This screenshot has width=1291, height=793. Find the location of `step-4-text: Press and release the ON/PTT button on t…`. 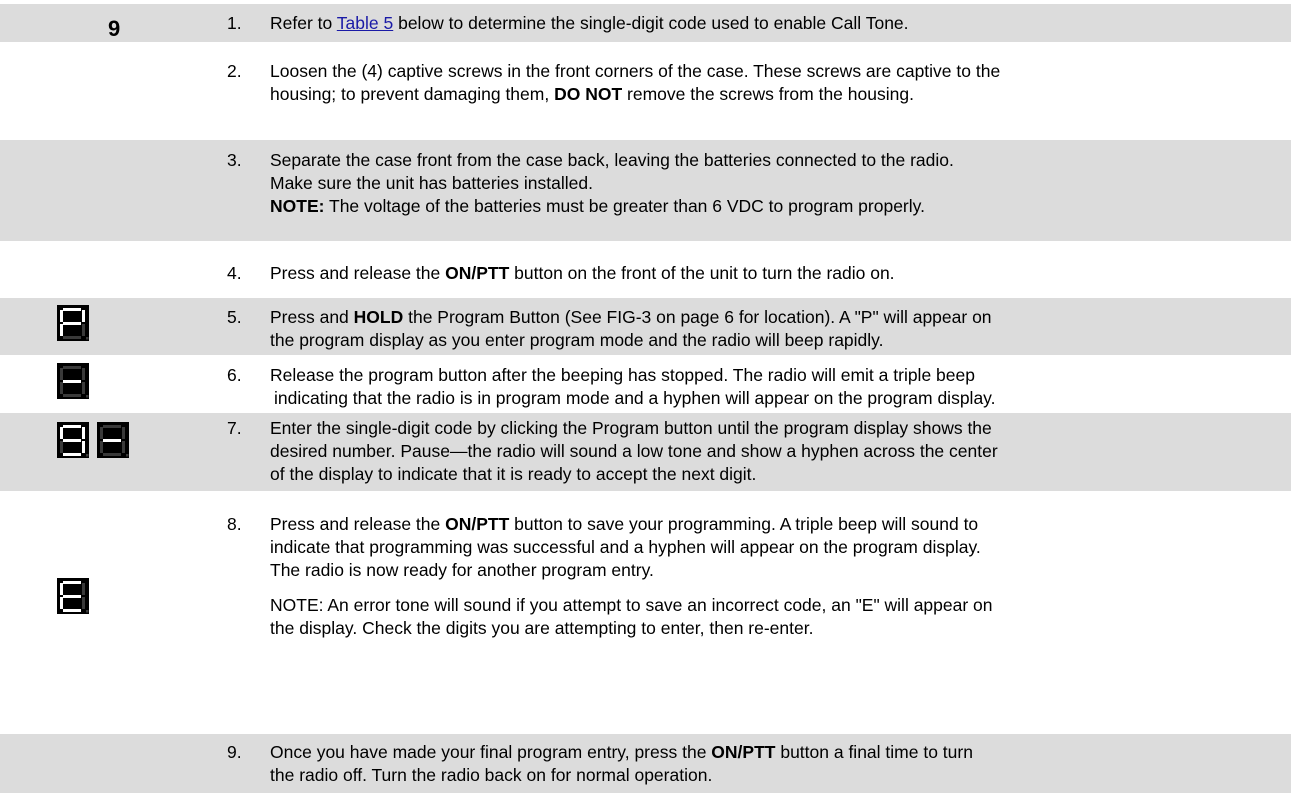

step-4-text: Press and release the ON/PTT button on t… is located at coordinates (582, 273).